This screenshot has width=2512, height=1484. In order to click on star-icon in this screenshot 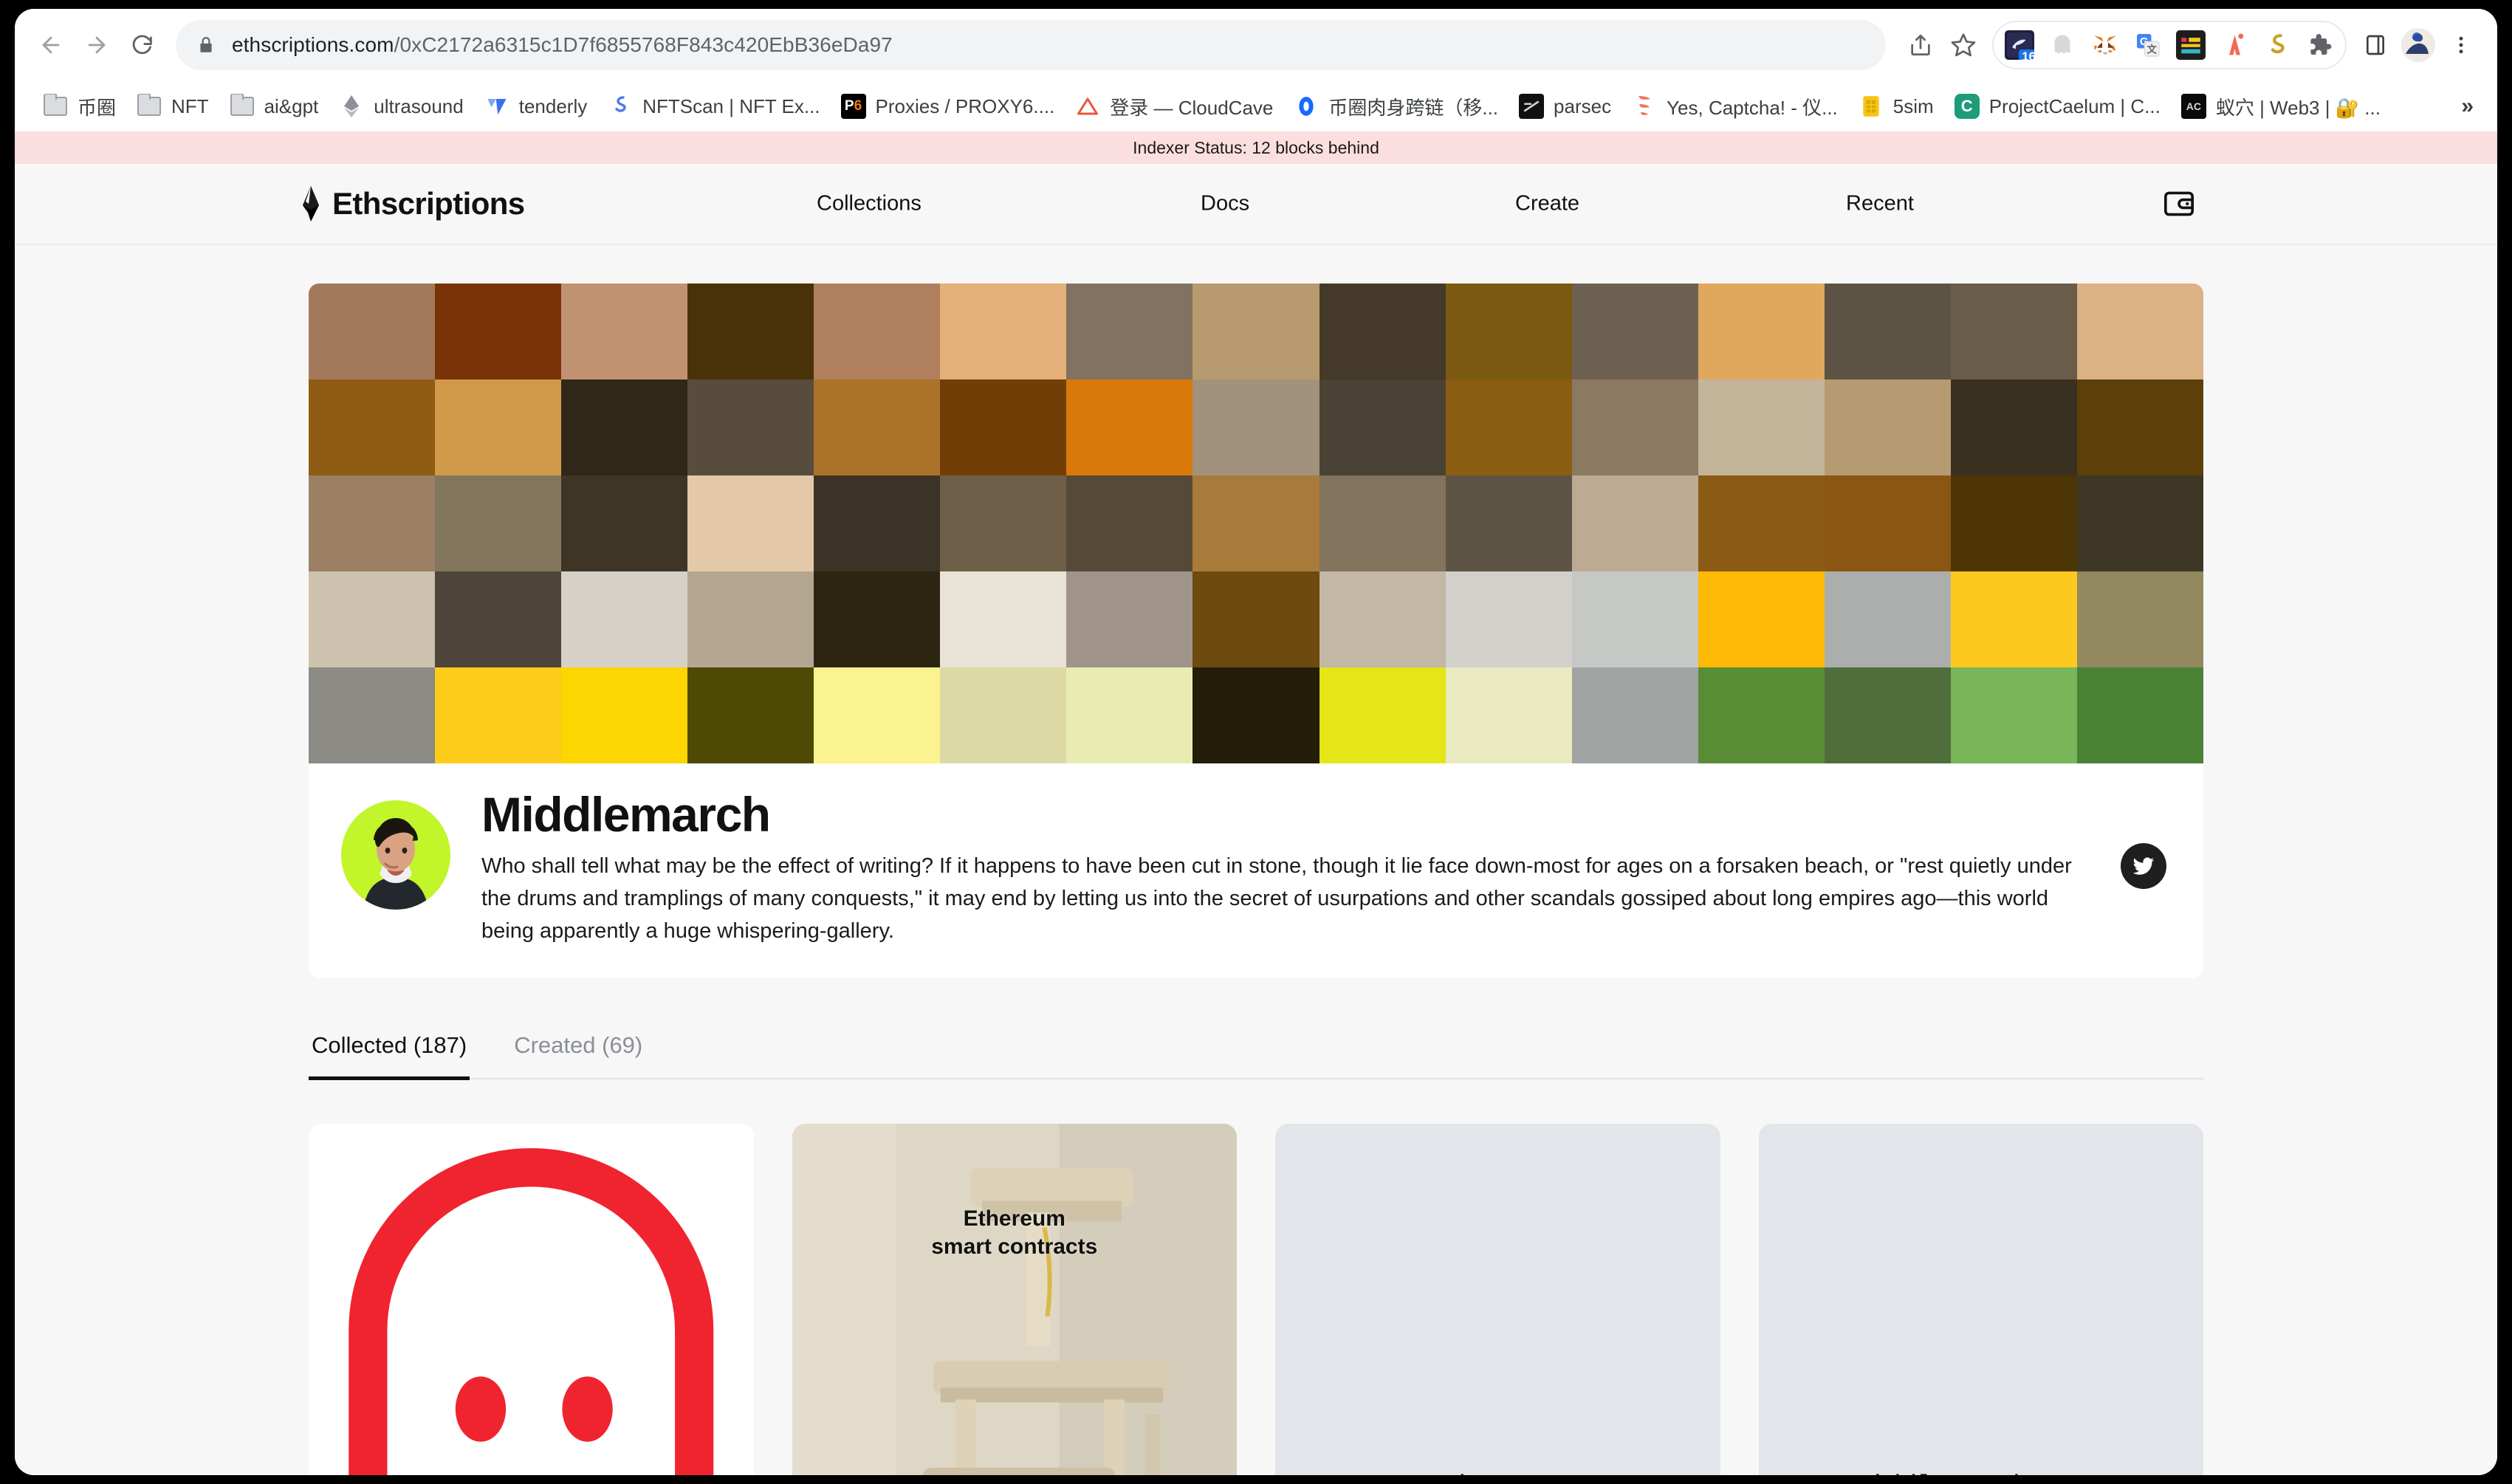, I will do `click(1963, 45)`.